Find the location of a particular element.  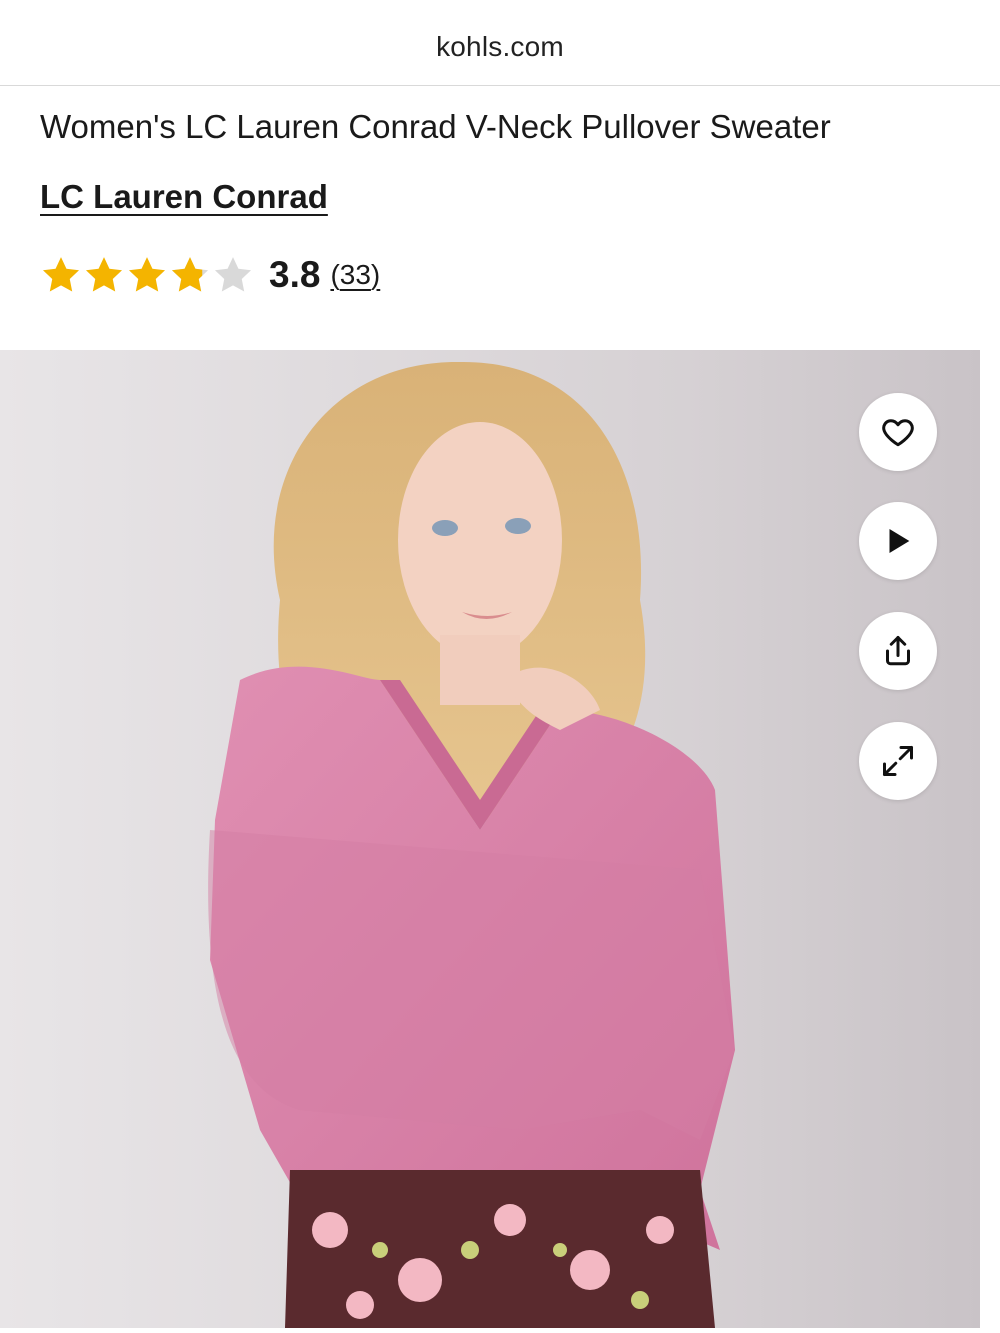

fullscreen-button is located at coordinates (898, 761).